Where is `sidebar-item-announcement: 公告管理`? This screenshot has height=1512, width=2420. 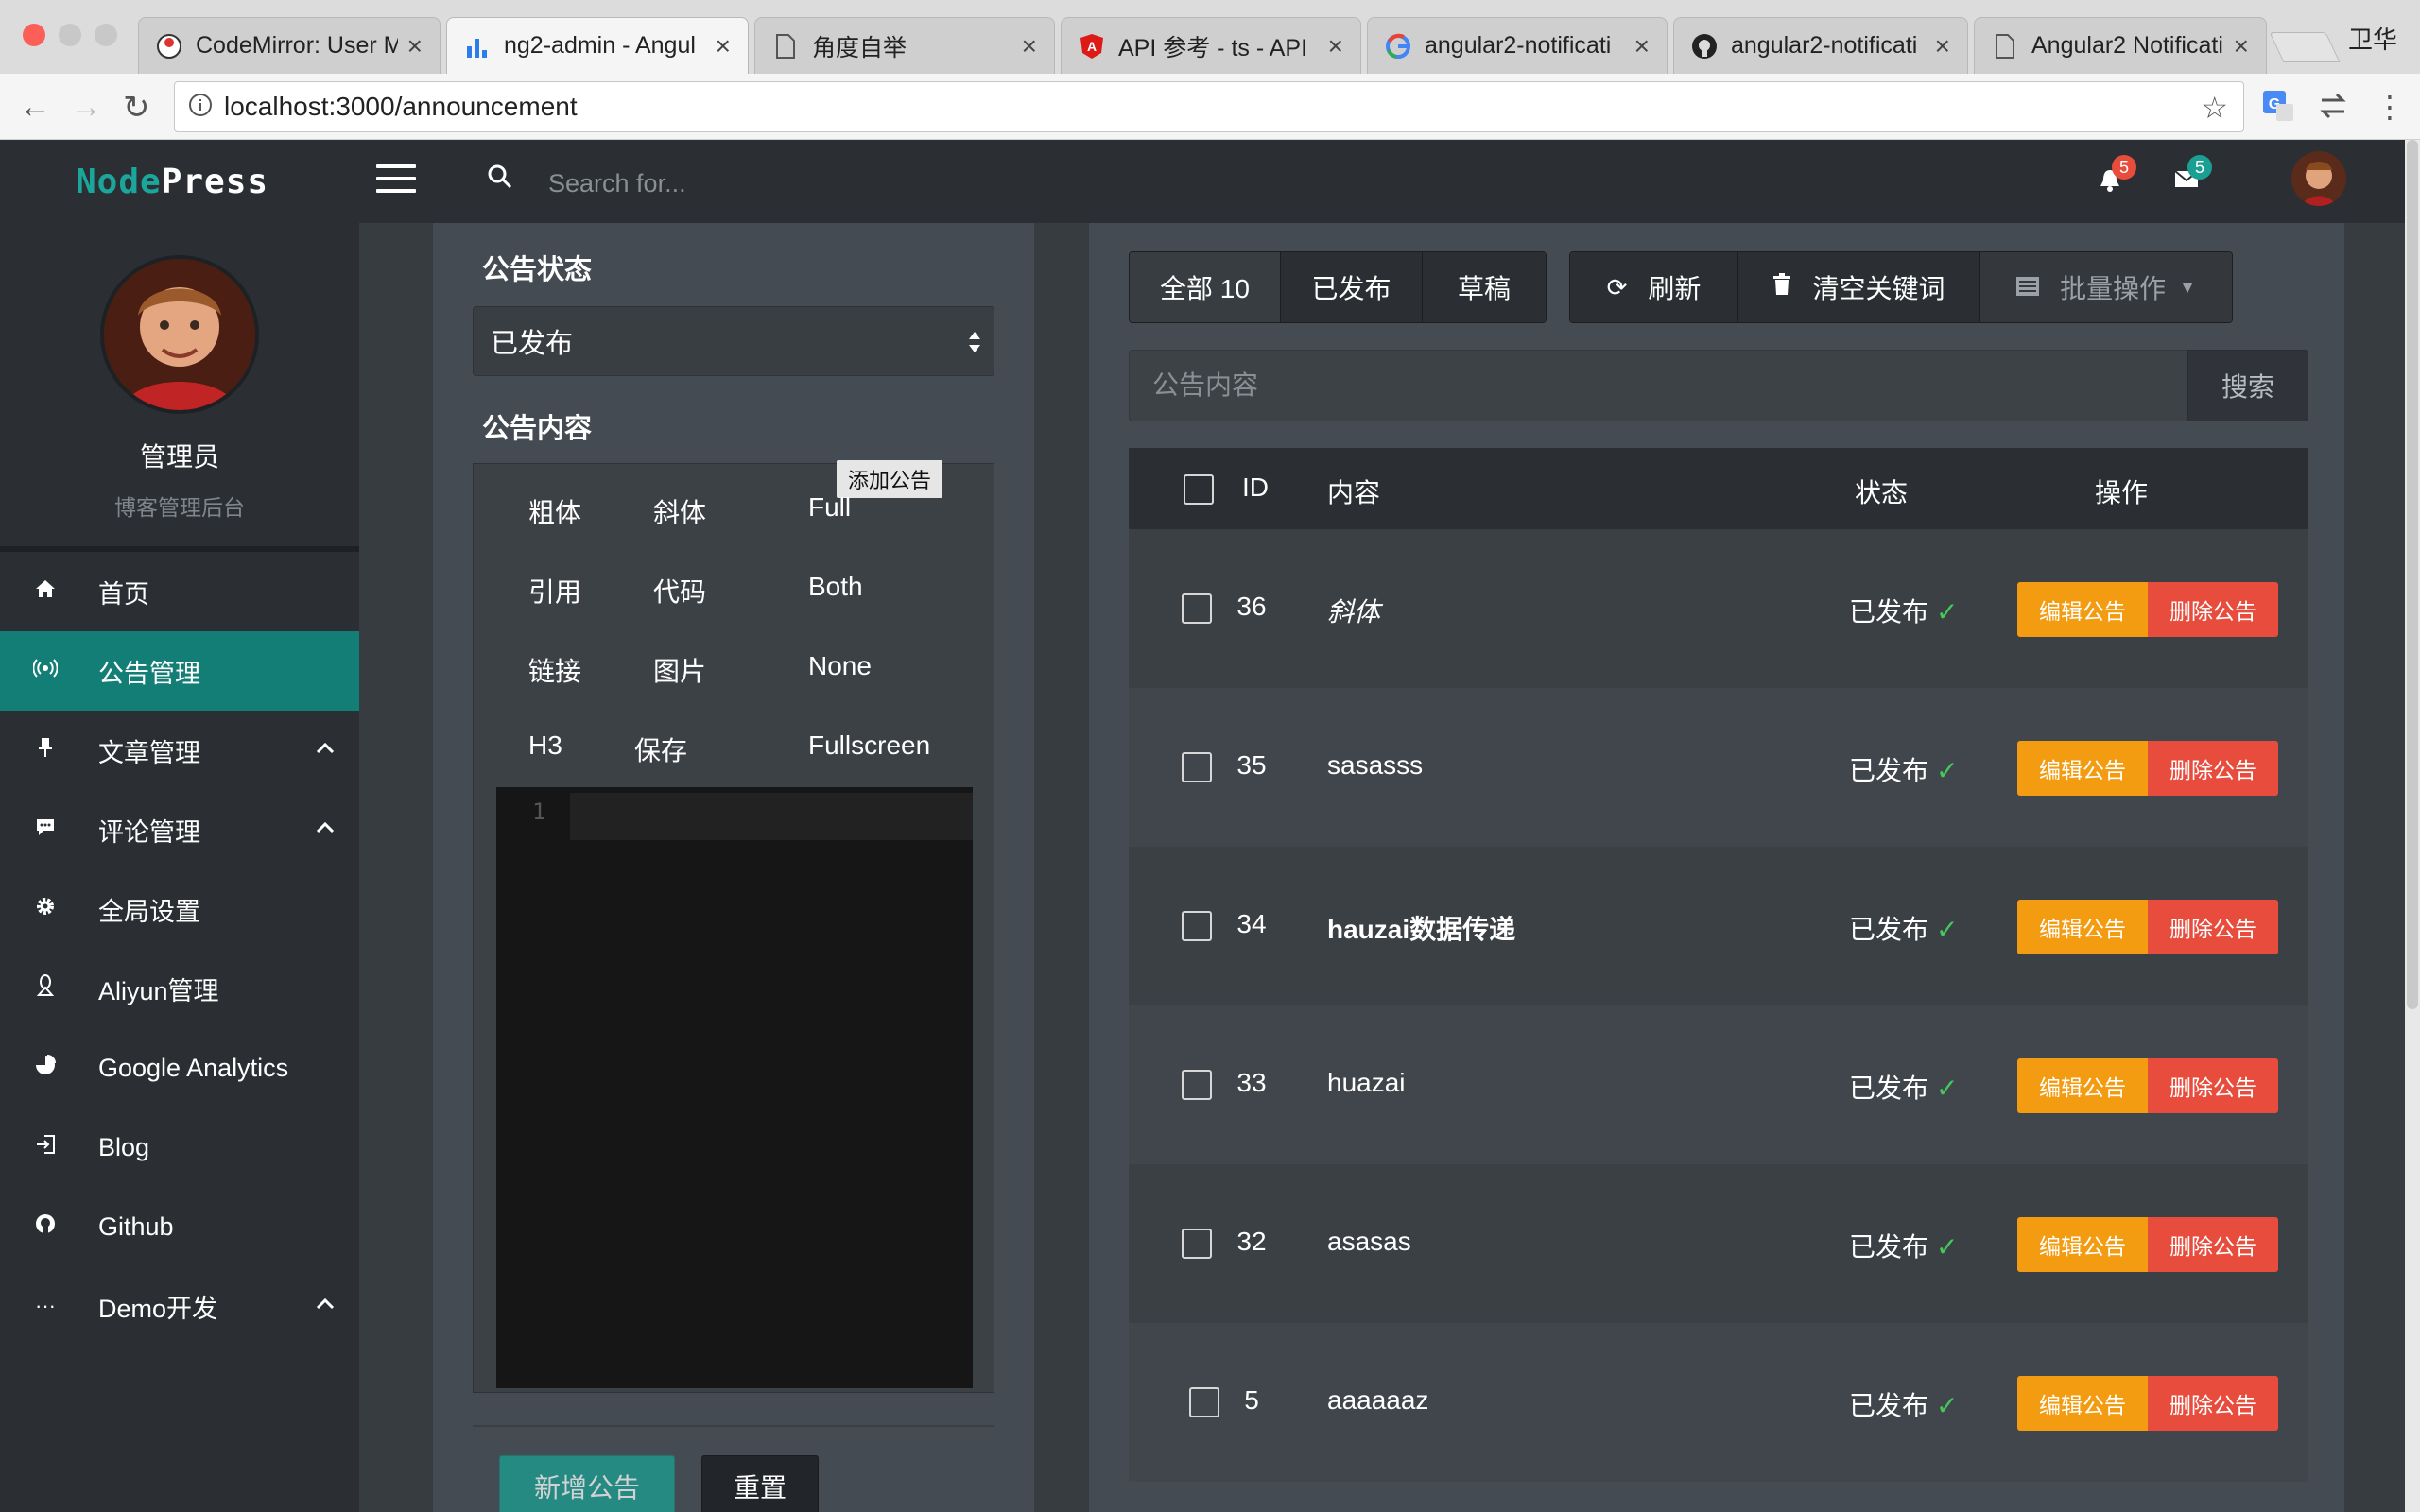
sidebar-item-announcement: 公告管理 is located at coordinates (179, 671).